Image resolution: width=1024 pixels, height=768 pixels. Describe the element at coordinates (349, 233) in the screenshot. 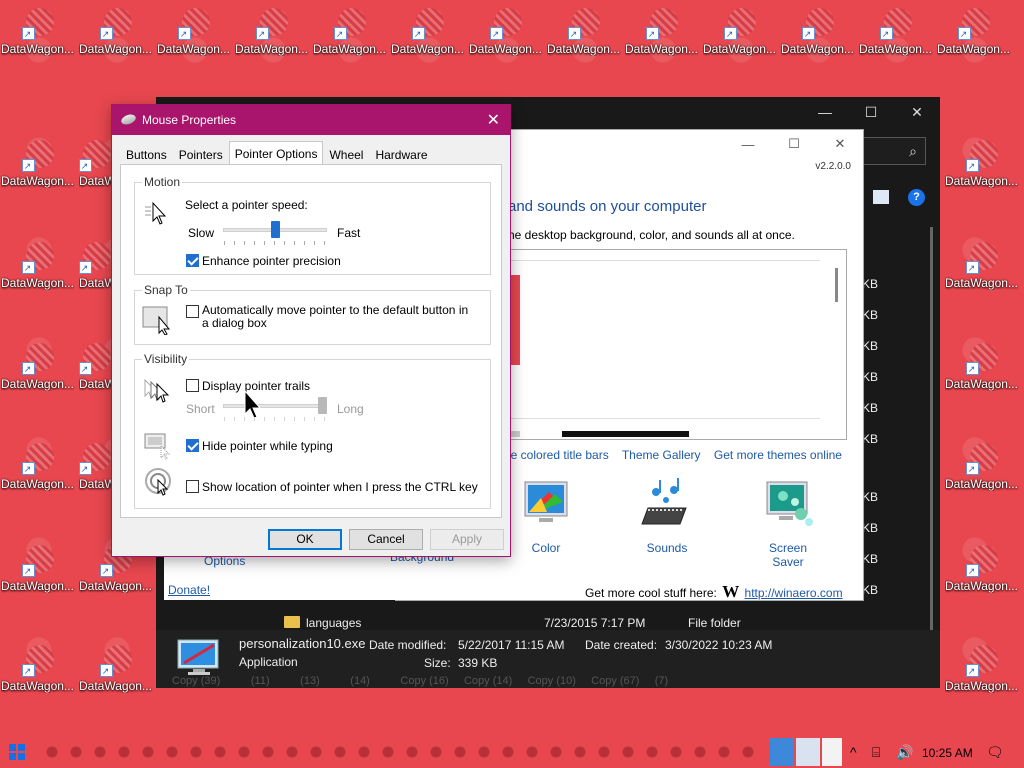

I see `fast-label: Fast` at that location.